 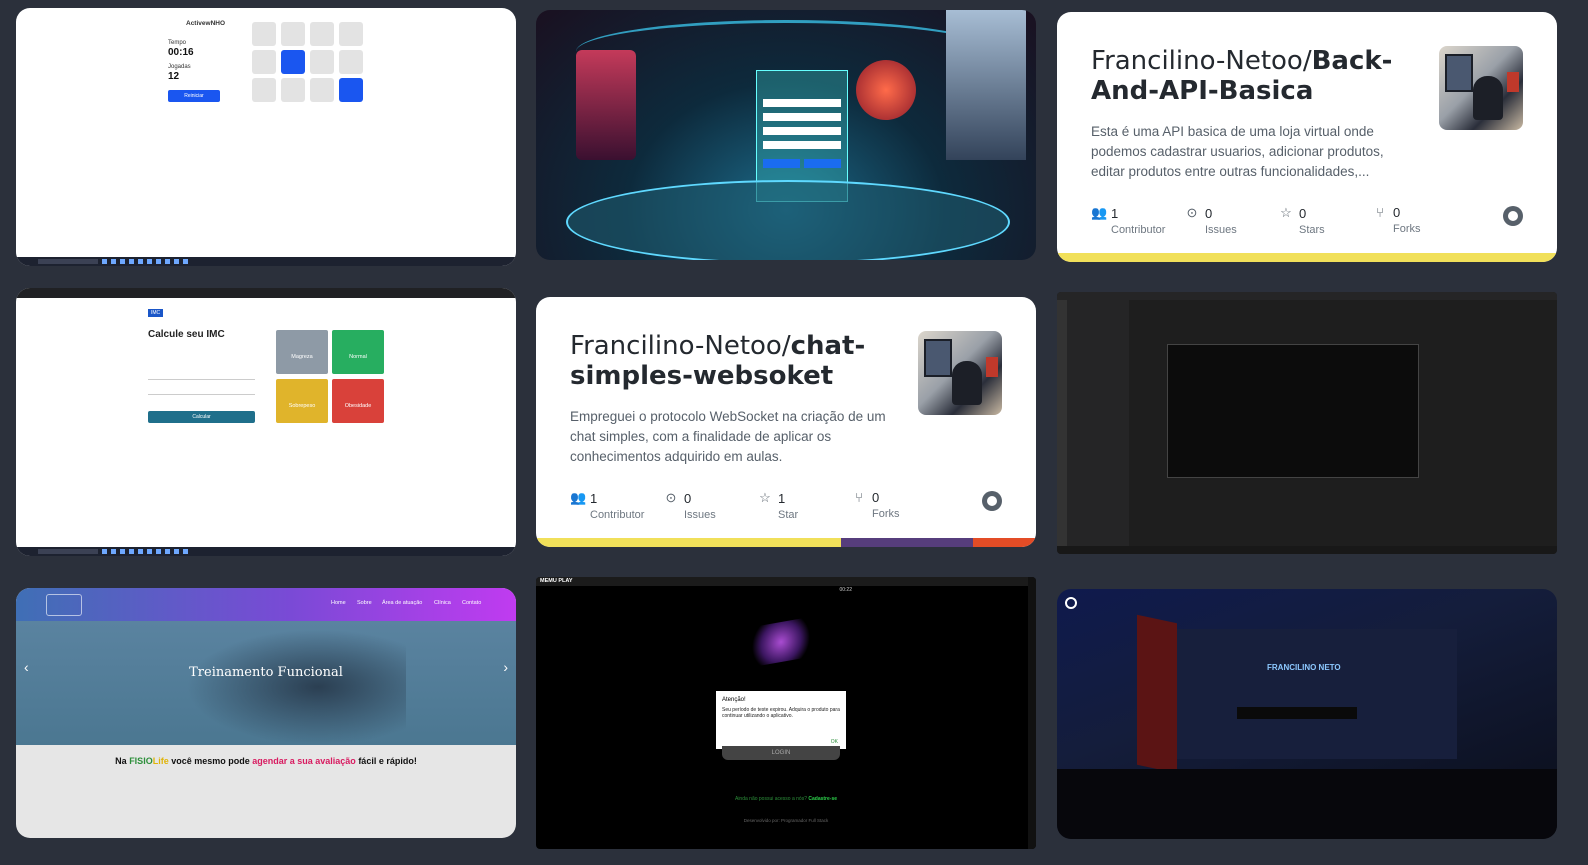 I want to click on imc-category-obesidade: Obesidade, so click(x=358, y=401).